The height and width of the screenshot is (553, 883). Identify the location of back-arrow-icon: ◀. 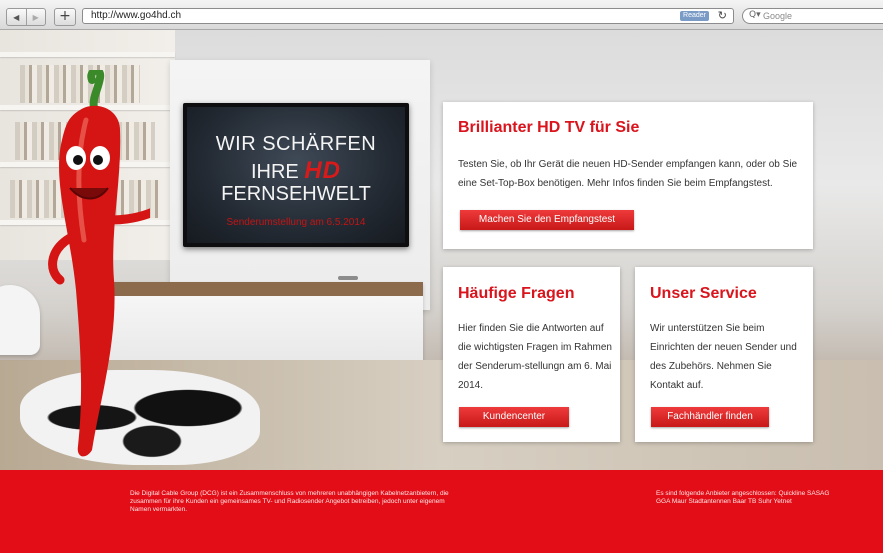
(16, 17).